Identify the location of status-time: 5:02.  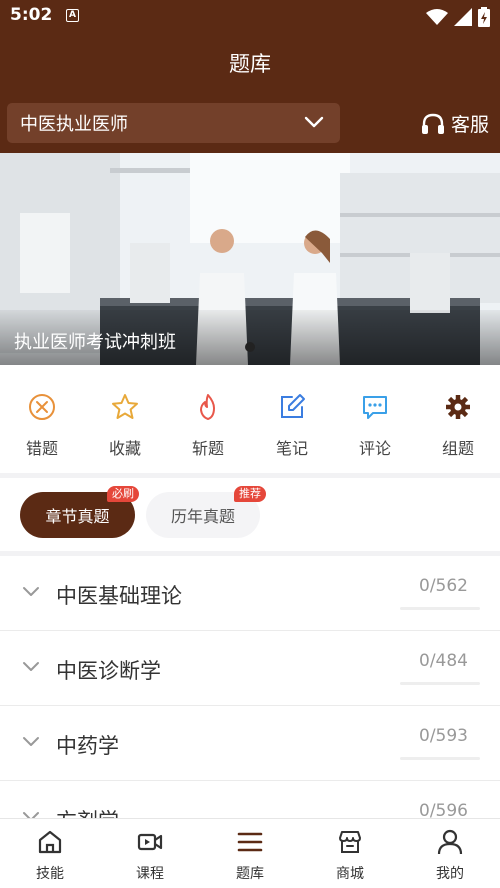
(31, 15).